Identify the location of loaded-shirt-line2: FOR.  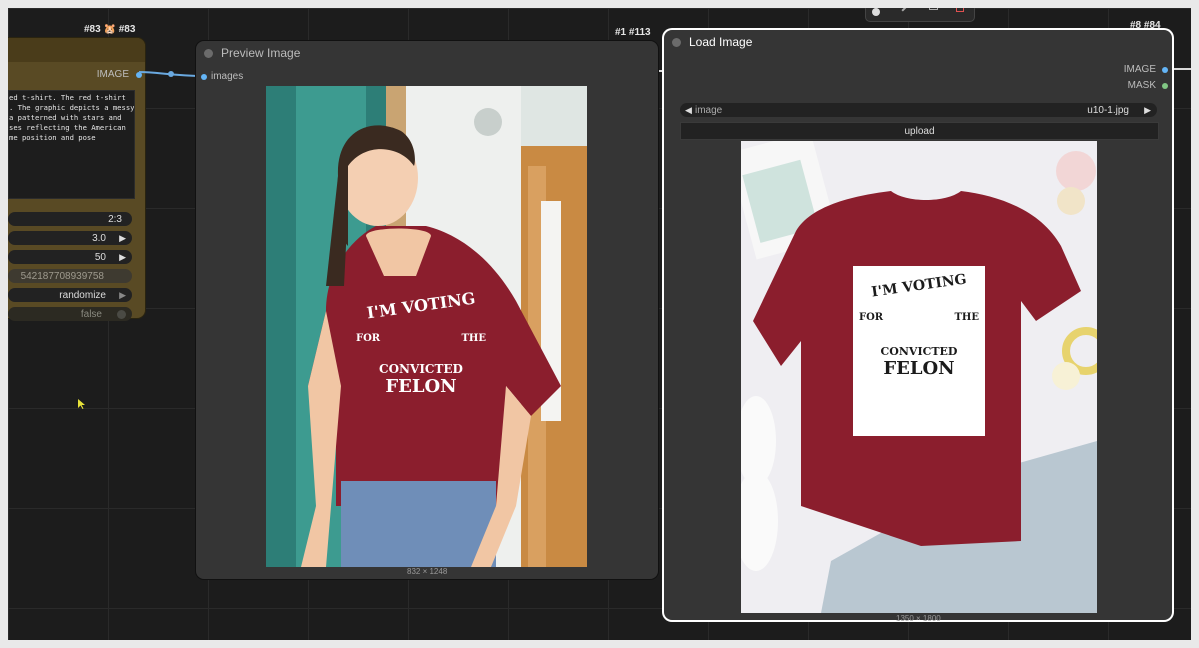
(871, 317).